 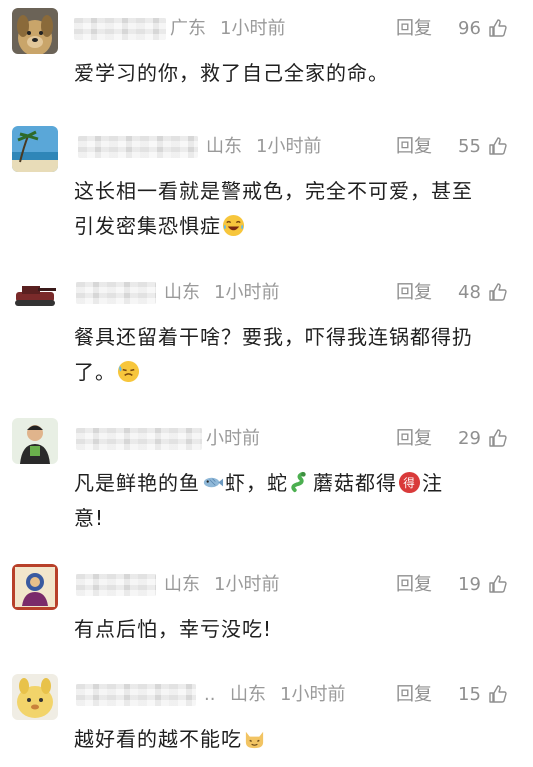 What do you see at coordinates (469, 146) in the screenshot?
I see `like-count: 55` at bounding box center [469, 146].